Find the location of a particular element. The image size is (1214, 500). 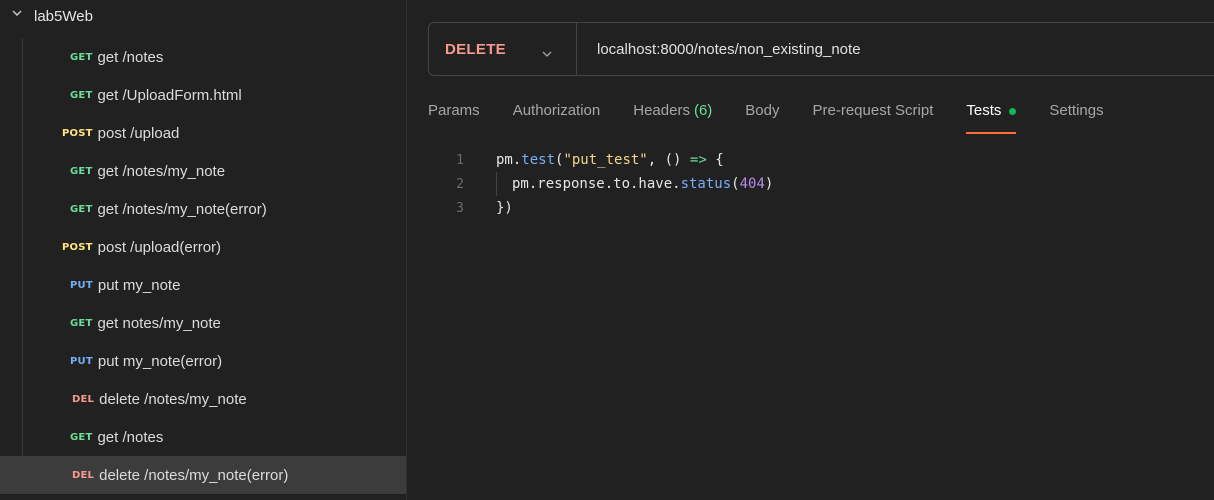

sidebar-request-item: GET get /notes/my_note(error) is located at coordinates (203, 209).